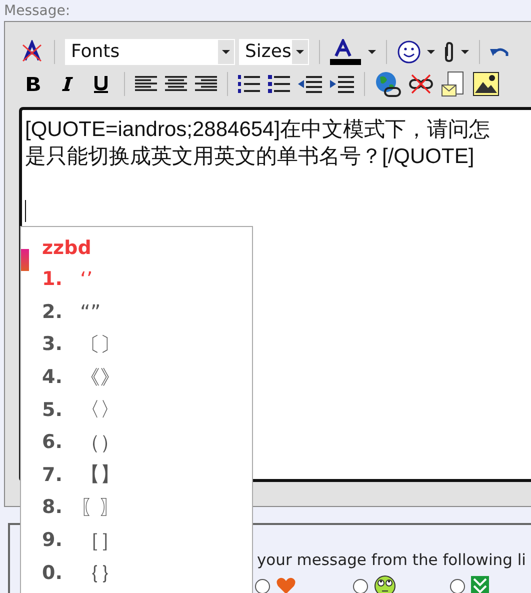 This screenshot has height=593, width=531. What do you see at coordinates (25, 211) in the screenshot?
I see `text-cursor` at bounding box center [25, 211].